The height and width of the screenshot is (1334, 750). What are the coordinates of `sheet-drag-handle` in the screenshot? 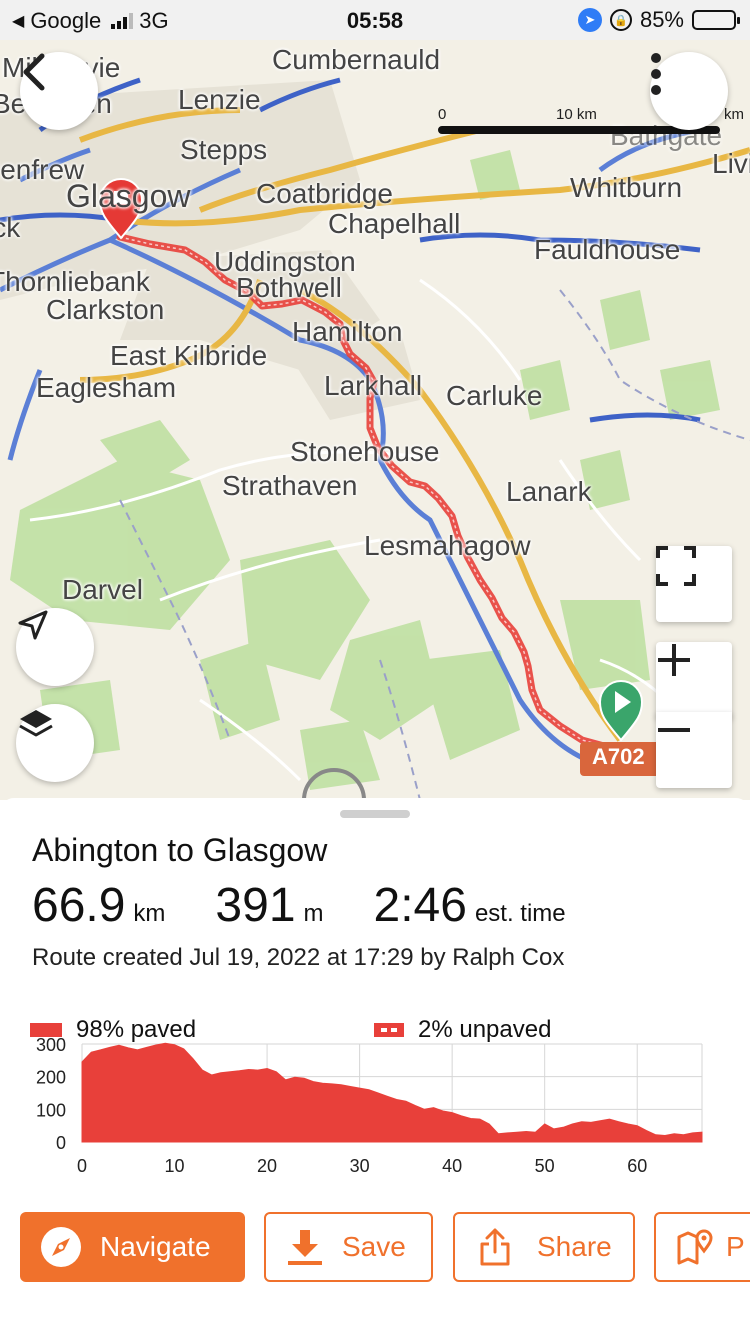 It's located at (375, 814).